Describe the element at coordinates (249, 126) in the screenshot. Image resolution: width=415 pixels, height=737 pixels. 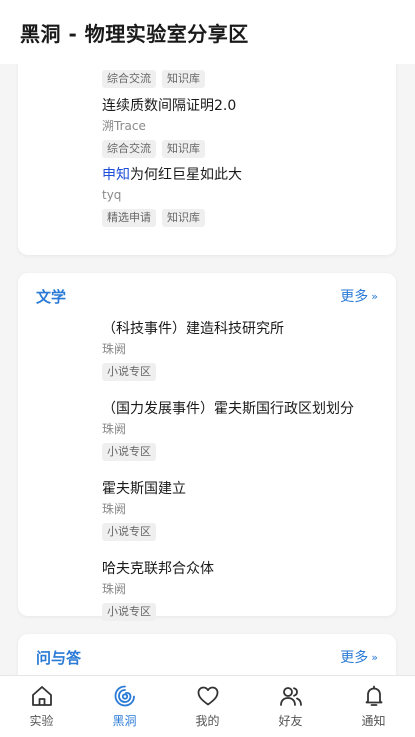
I see `post-author: 溯Trace` at that location.